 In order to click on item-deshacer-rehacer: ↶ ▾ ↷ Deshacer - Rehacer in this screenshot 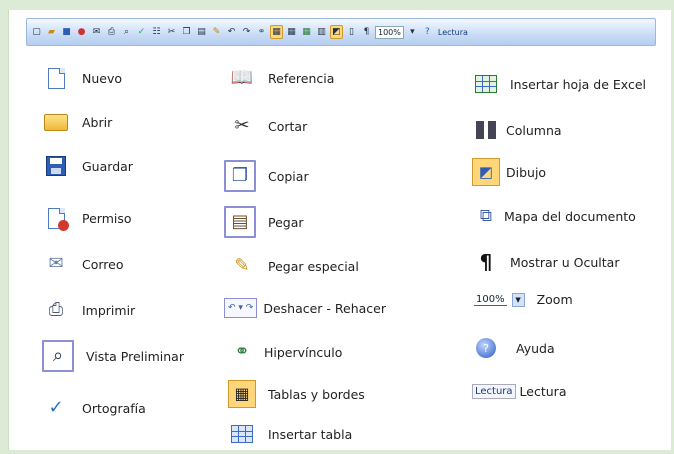, I will do `click(305, 308)`.